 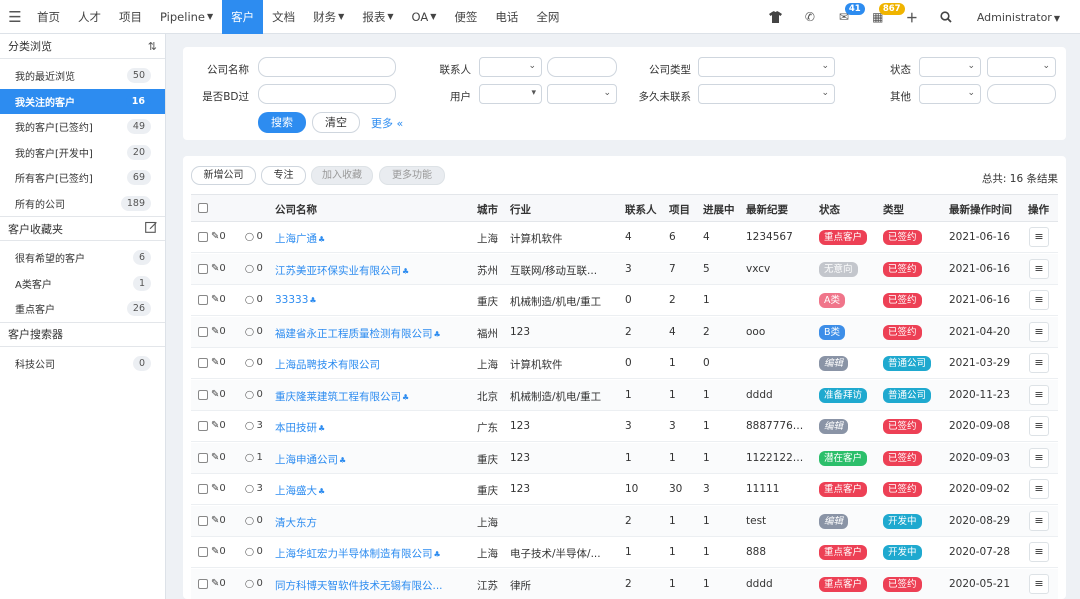 I want to click on sidebar-item: A类客户 1, so click(x=82, y=284).